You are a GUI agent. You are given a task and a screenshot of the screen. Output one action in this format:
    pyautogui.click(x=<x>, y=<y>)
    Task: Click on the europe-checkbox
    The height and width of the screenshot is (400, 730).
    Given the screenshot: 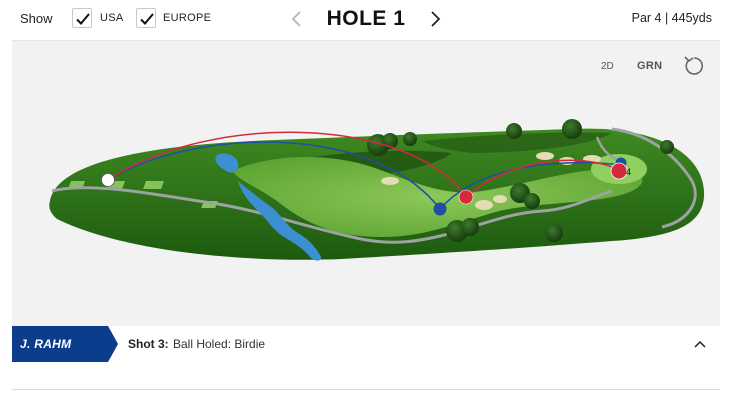 What is the action you would take?
    pyautogui.click(x=146, y=18)
    